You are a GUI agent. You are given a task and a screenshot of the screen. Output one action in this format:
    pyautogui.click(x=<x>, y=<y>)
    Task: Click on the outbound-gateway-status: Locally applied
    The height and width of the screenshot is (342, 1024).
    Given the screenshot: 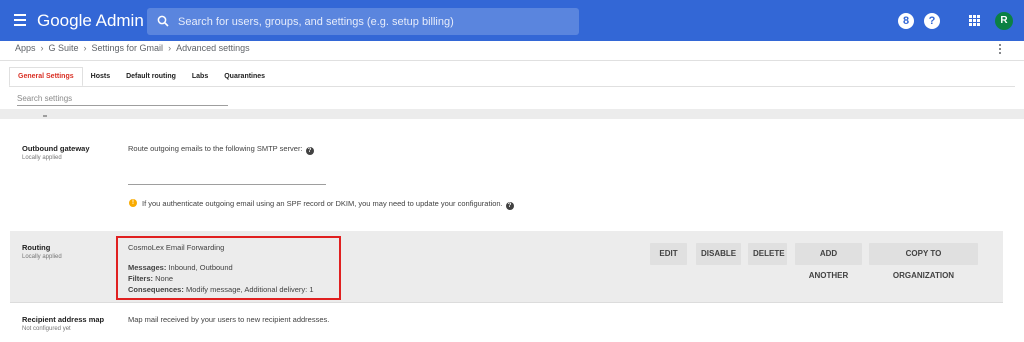 What is the action you would take?
    pyautogui.click(x=42, y=158)
    